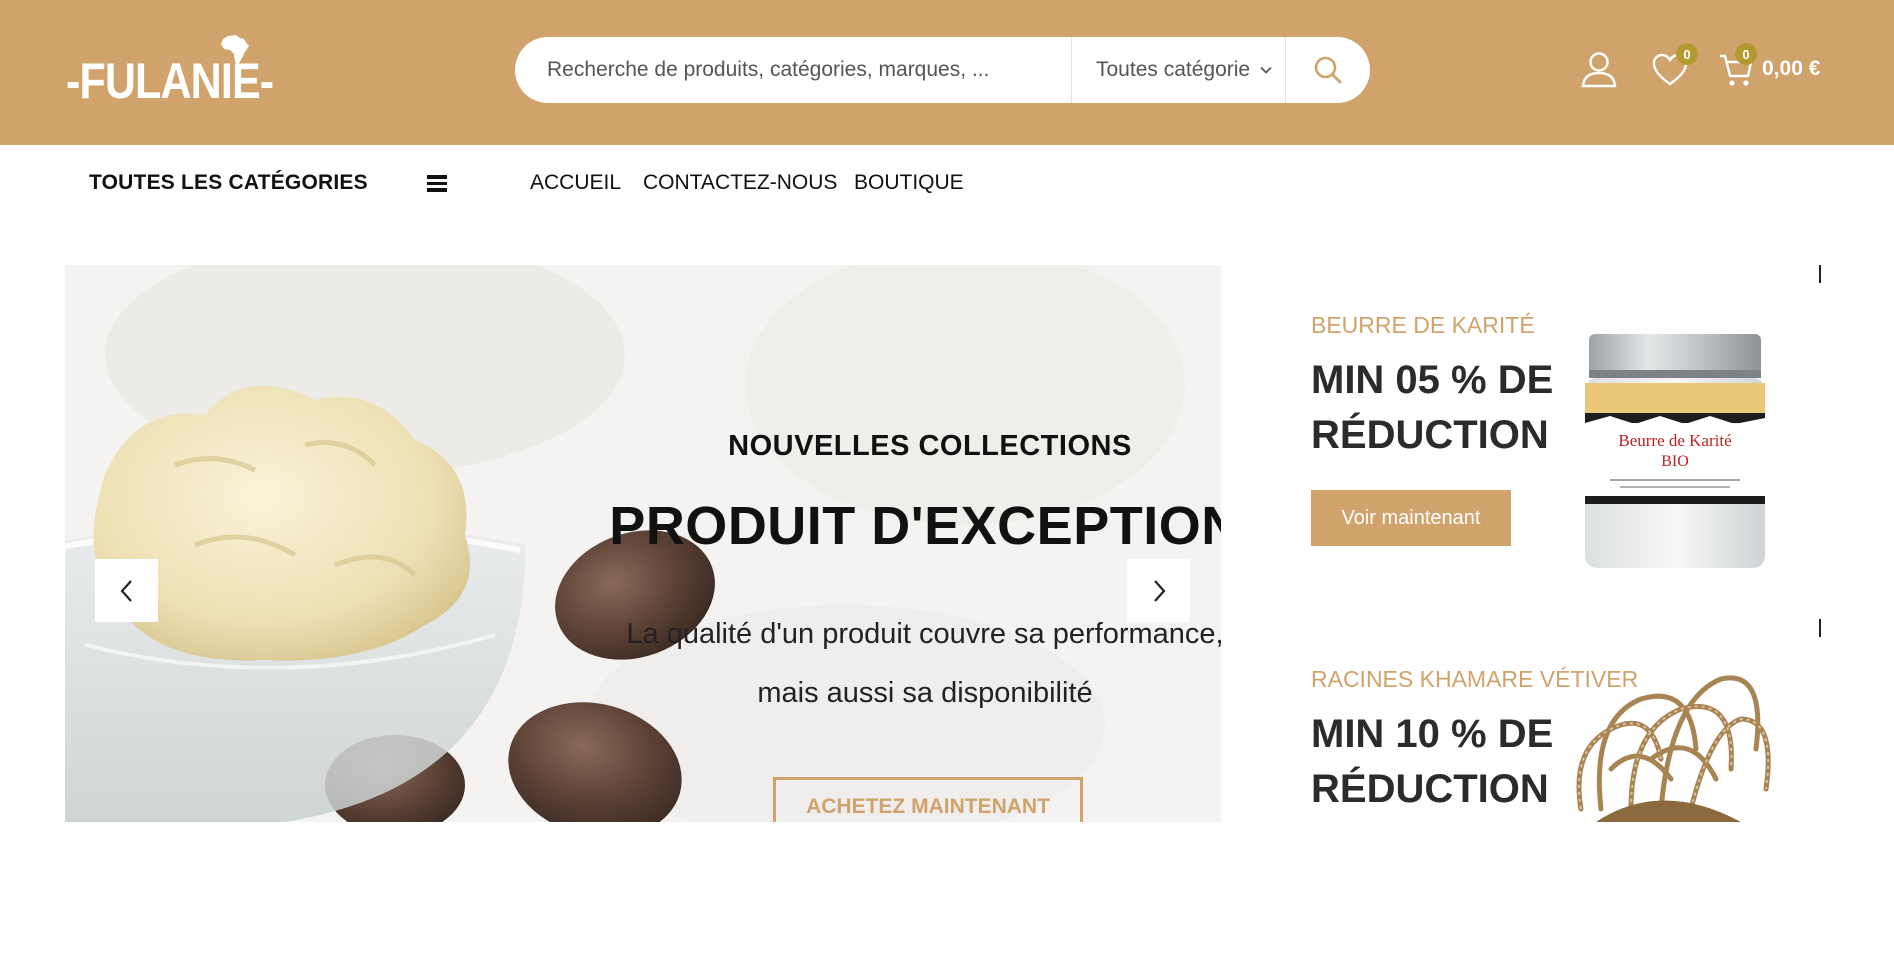 This screenshot has width=1894, height=979. What do you see at coordinates (925, 693) in the screenshot?
I see `hero-description-line: mais aussi sa disponibilité` at bounding box center [925, 693].